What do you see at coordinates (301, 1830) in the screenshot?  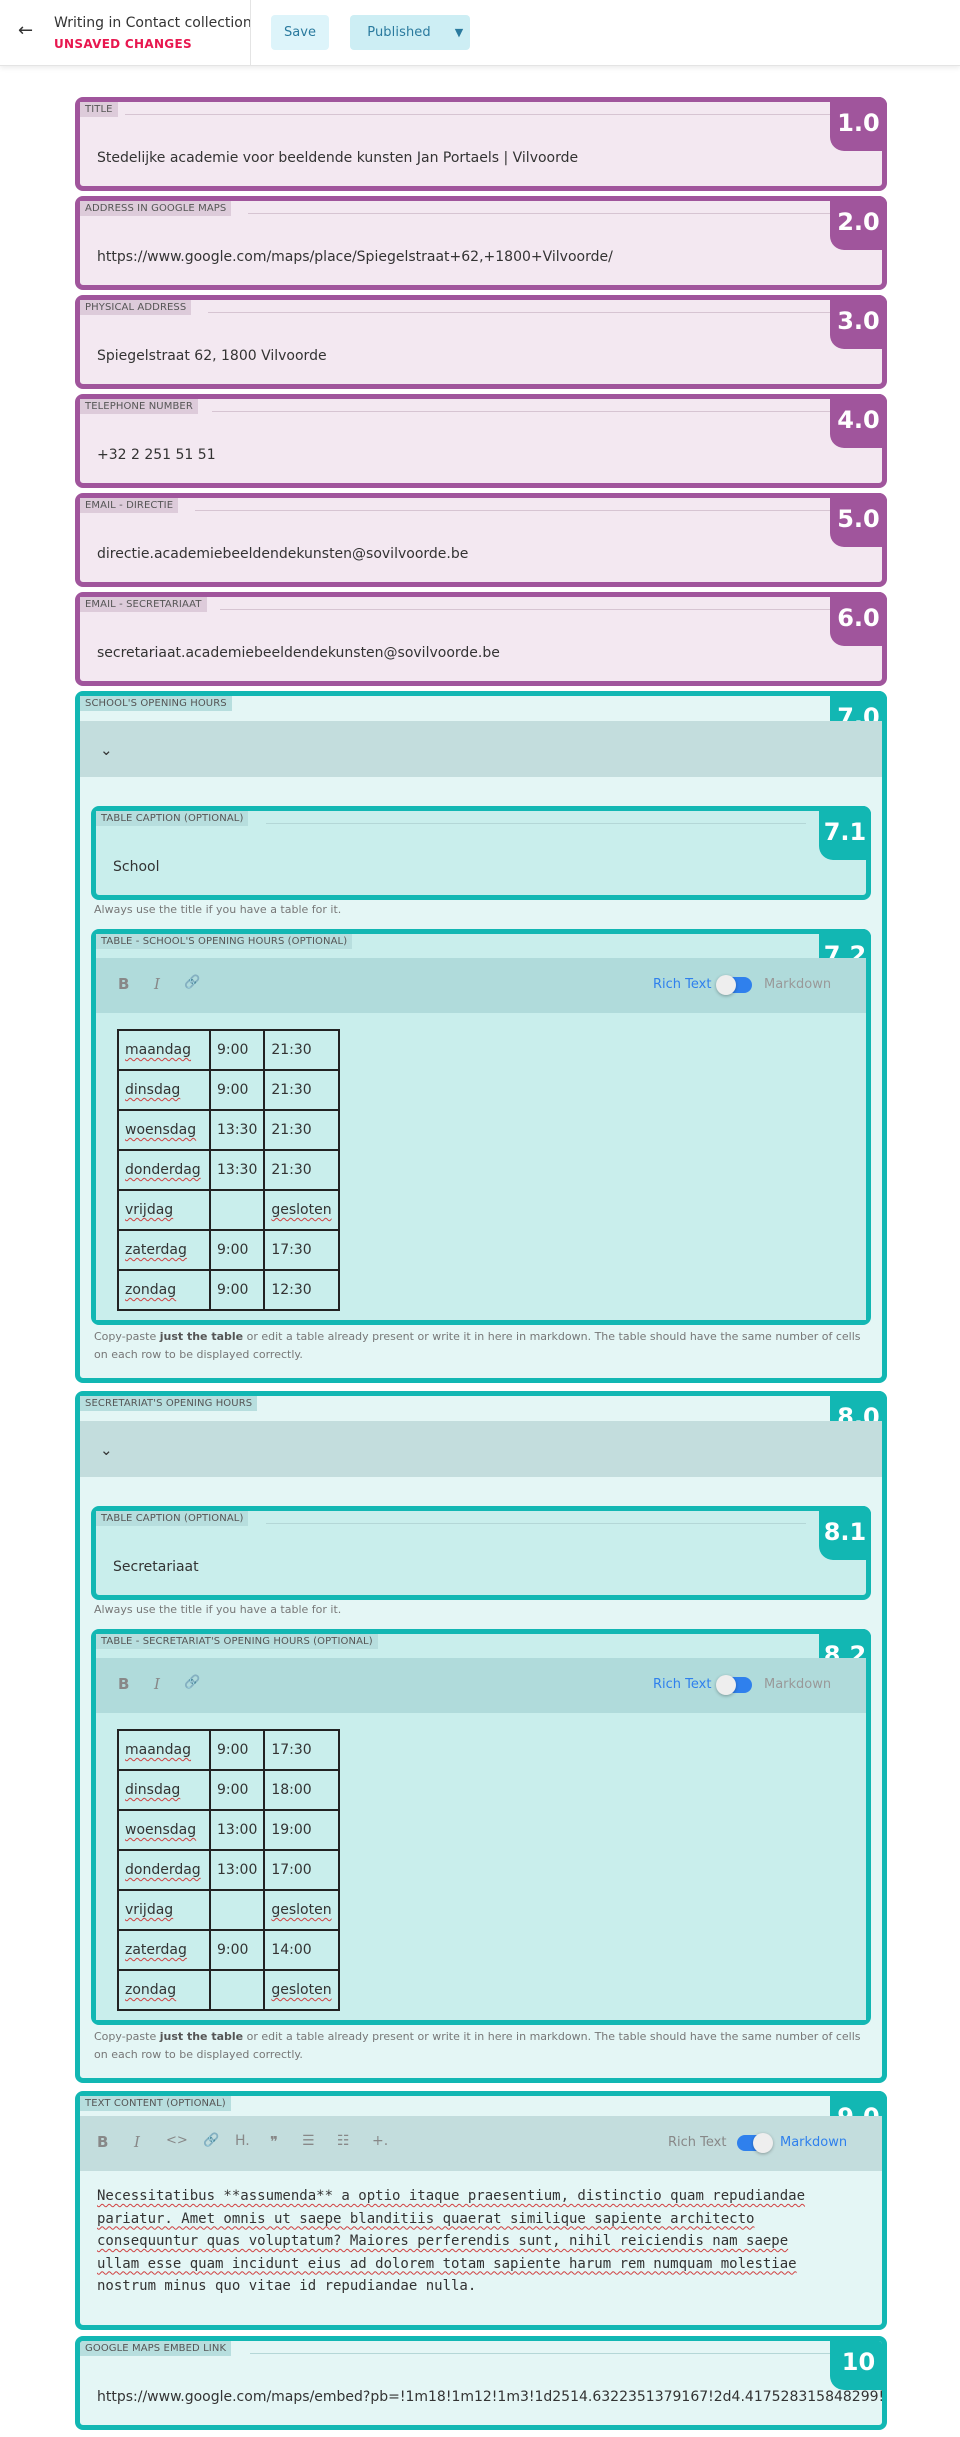 I see `close-time-cell: 19:00` at bounding box center [301, 1830].